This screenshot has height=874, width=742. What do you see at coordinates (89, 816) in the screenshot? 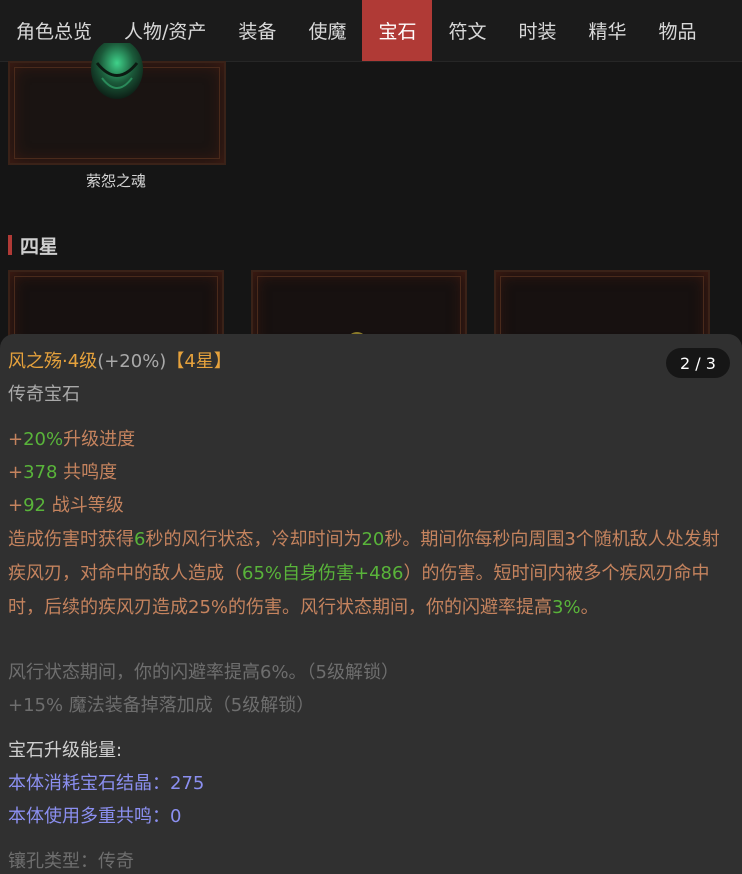
I see `resonance-label: 本体使用多重共鸣：` at bounding box center [89, 816].